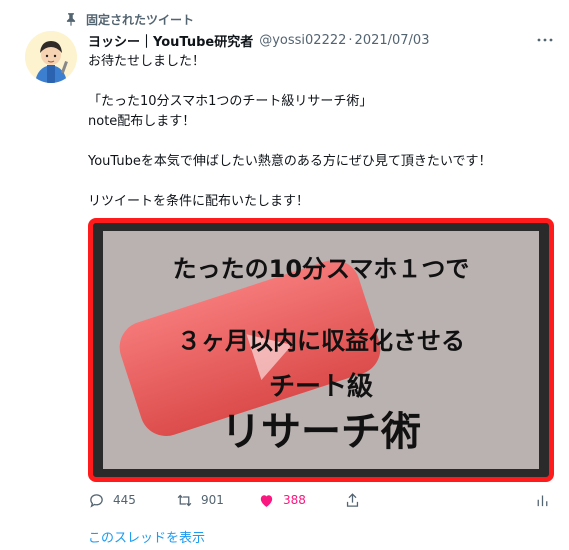 The image size is (569, 550). I want to click on reply-icon, so click(96, 500).